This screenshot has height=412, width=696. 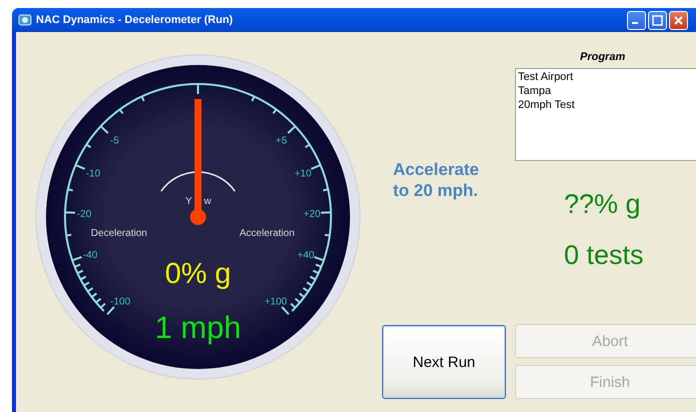 I want to click on program-label: Program, so click(x=603, y=57).